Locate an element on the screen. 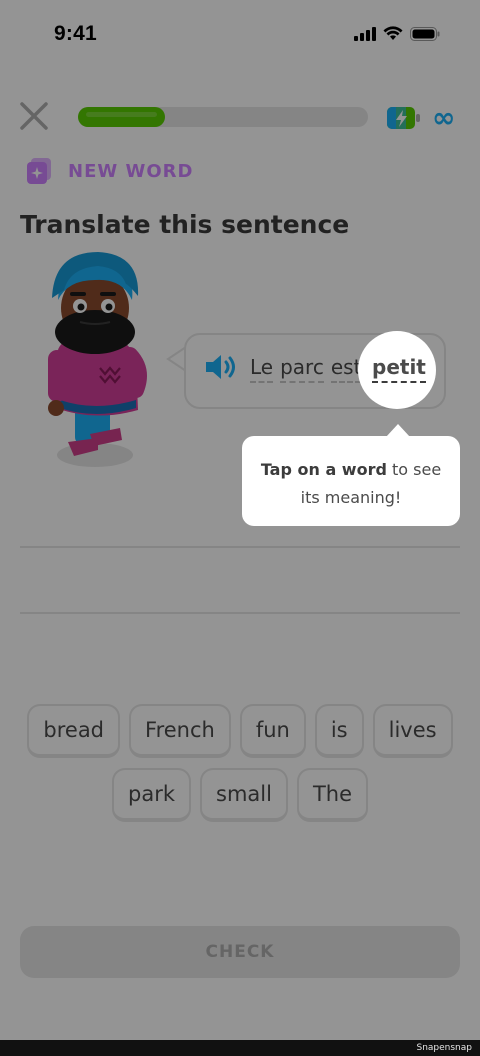 The width and height of the screenshot is (480, 1056). watermark: Snapensnap is located at coordinates (444, 1048).